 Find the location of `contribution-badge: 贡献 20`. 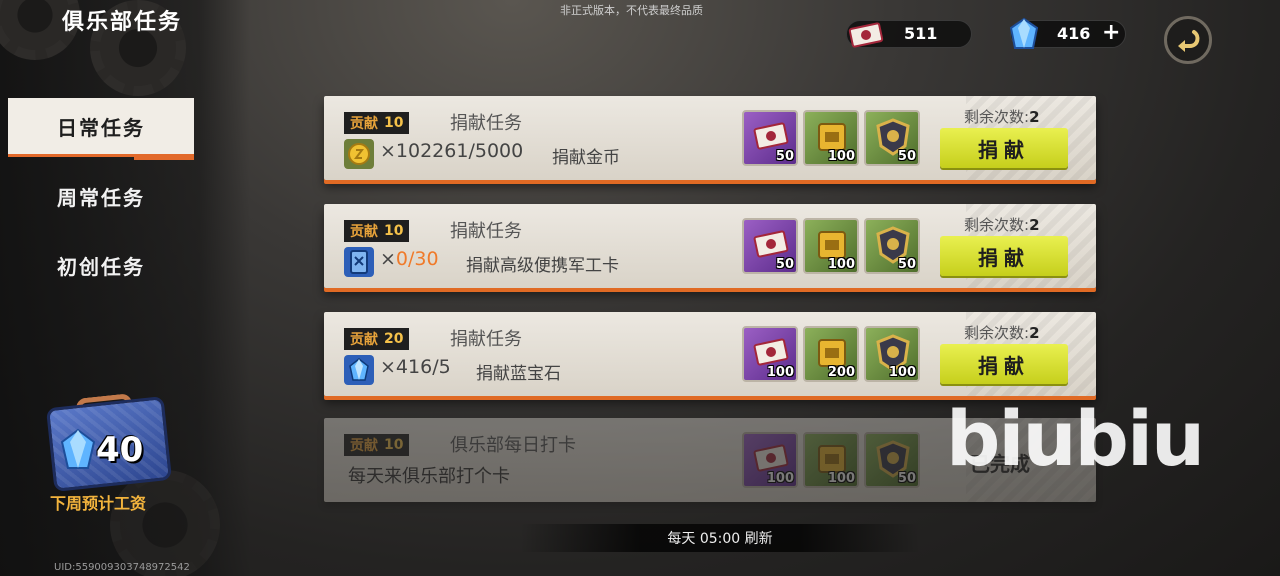

contribution-badge: 贡献 20 is located at coordinates (377, 339).